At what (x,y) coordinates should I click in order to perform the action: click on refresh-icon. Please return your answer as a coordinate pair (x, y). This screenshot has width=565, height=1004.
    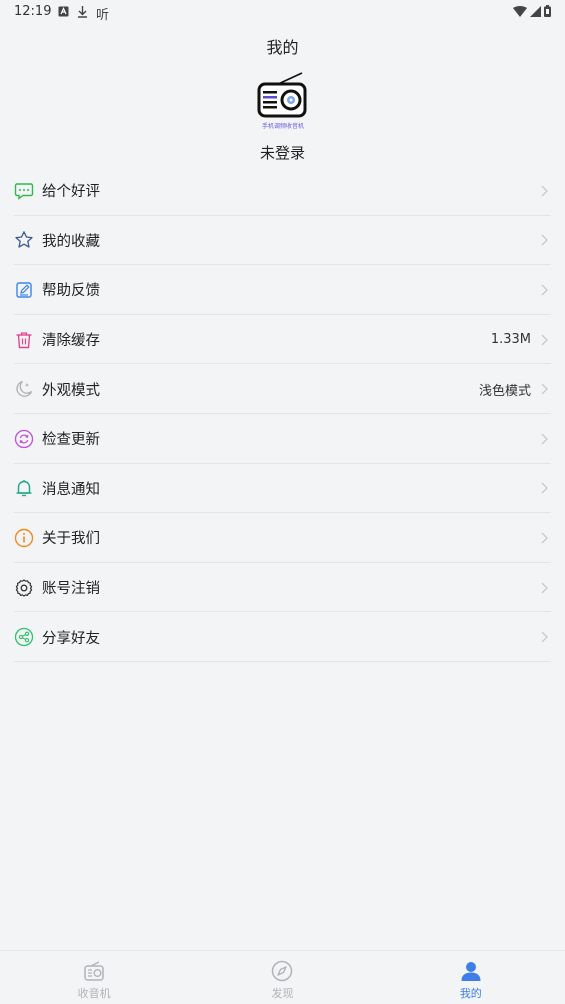
    Looking at the image, I should click on (24, 439).